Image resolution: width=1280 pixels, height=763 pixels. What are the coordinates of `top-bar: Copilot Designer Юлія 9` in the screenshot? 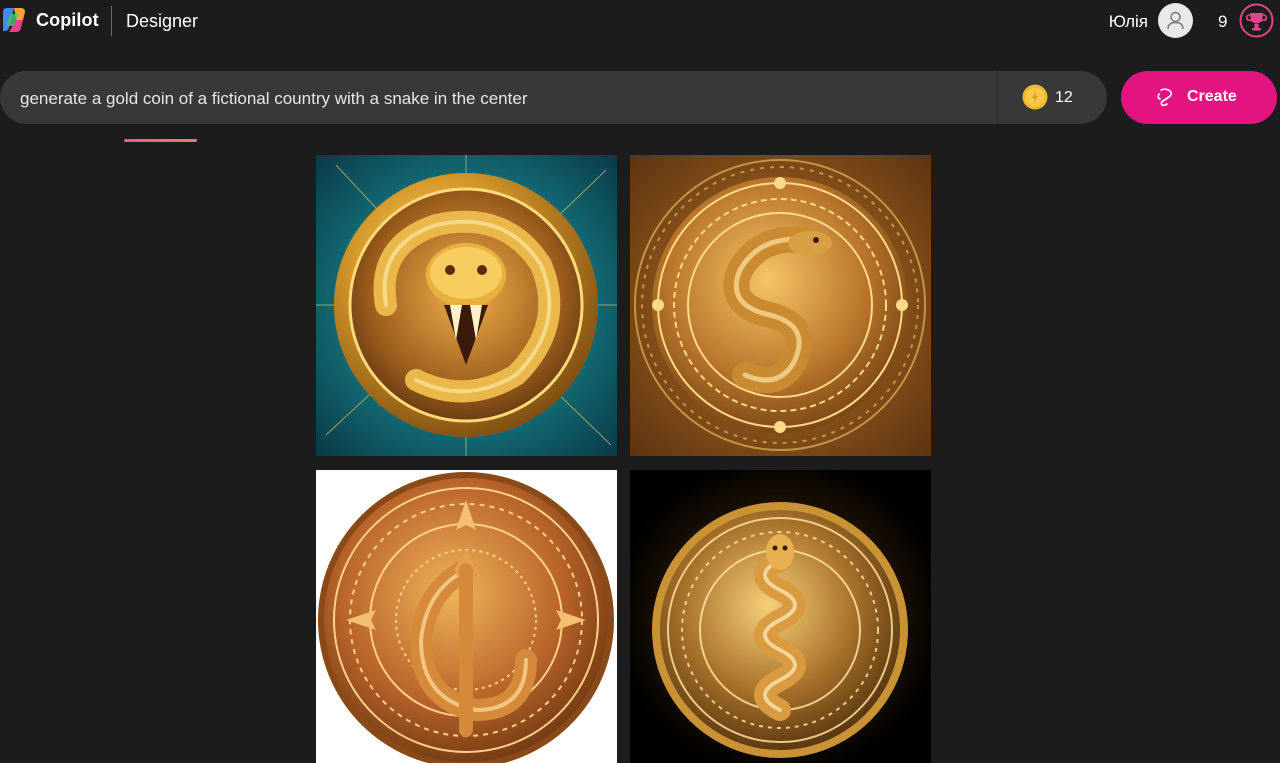 It's located at (640, 21).